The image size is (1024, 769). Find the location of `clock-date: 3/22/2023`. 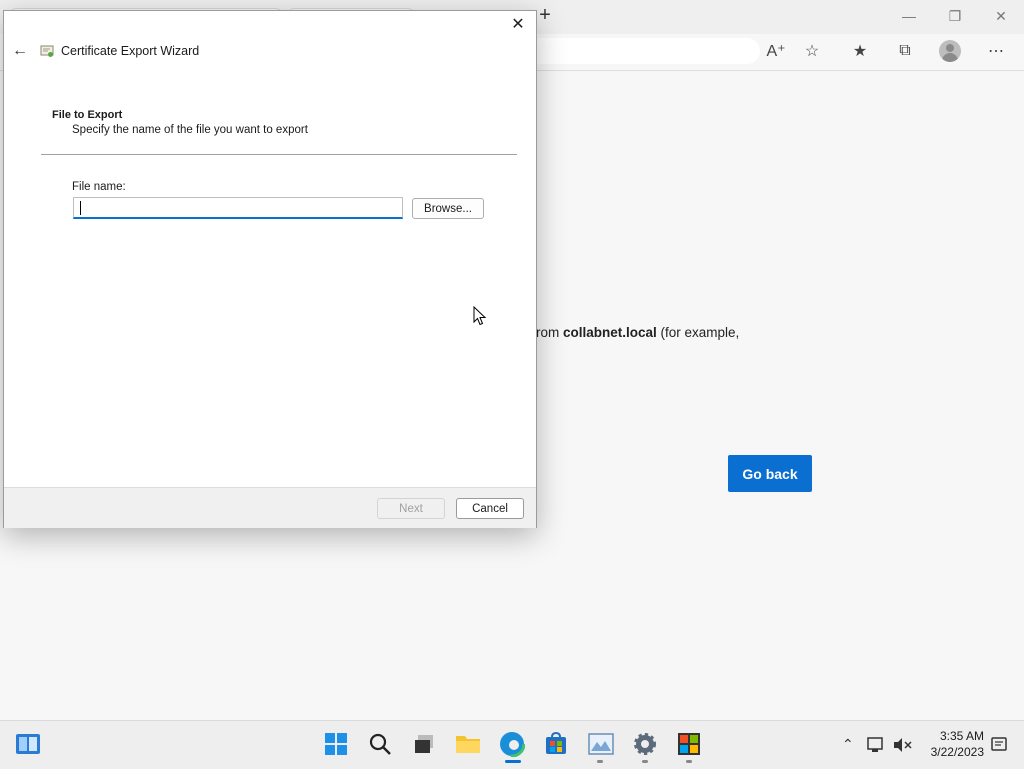

clock-date: 3/22/2023 is located at coordinates (957, 752).